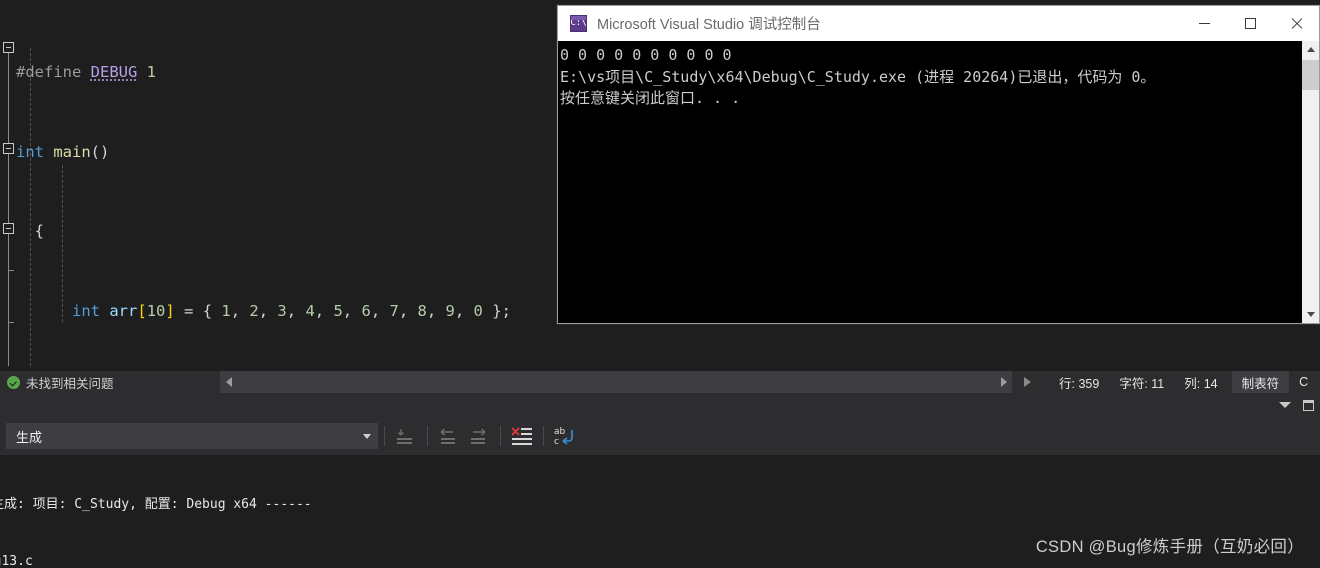  I want to click on check-circle-icon, so click(13, 382).